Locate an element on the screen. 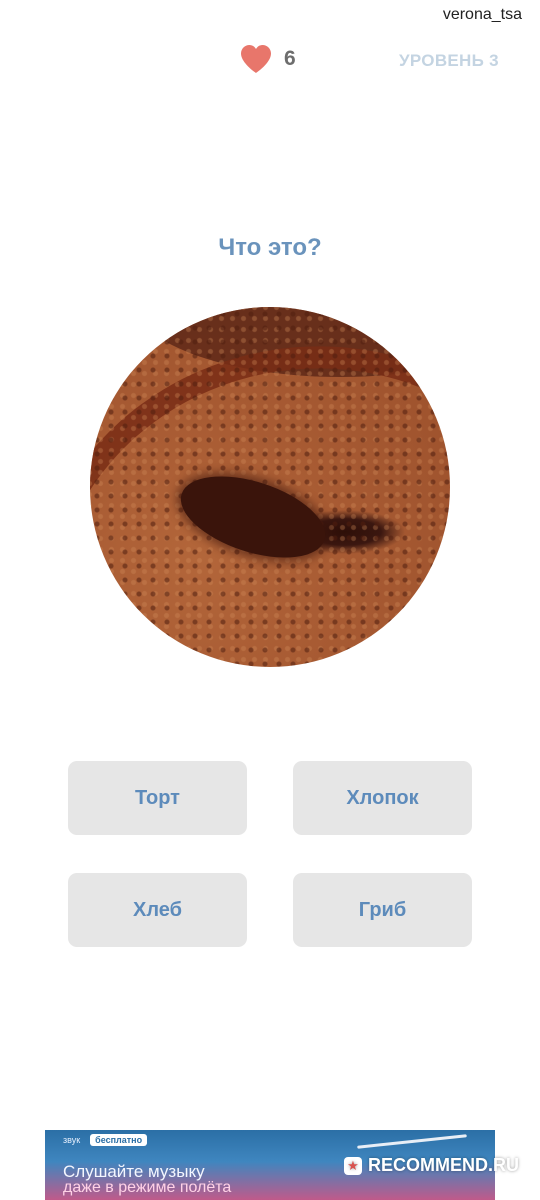 This screenshot has height=1200, width=540. ad-header: звук бесплатно is located at coordinates (105, 1140).